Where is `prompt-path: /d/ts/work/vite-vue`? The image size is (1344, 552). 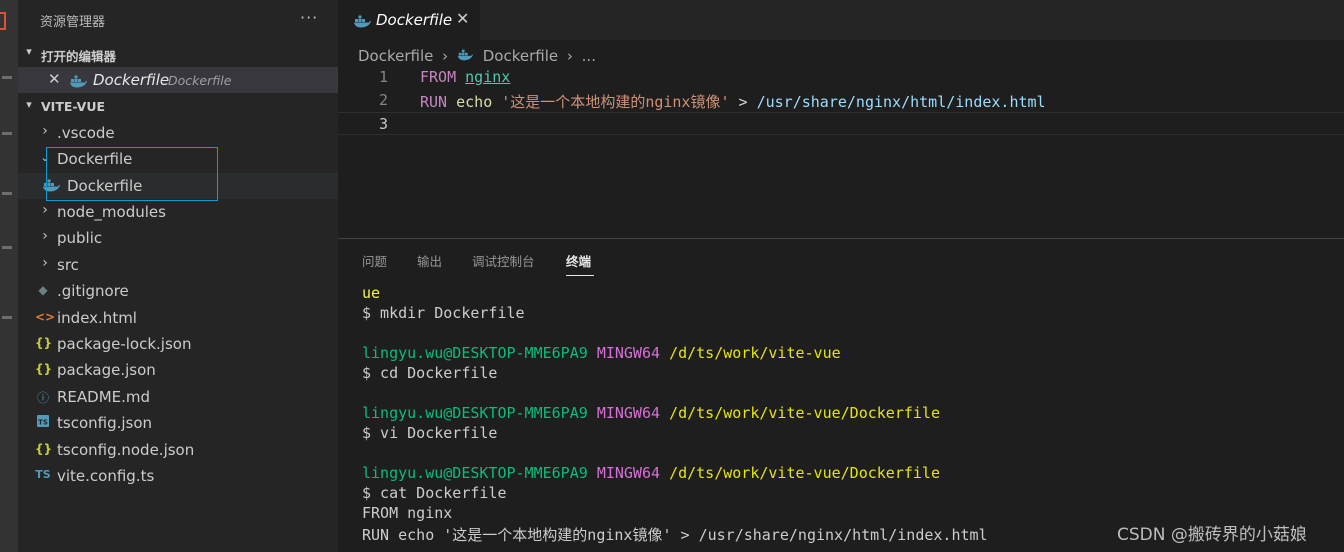 prompt-path: /d/ts/work/vite-vue is located at coordinates (755, 353).